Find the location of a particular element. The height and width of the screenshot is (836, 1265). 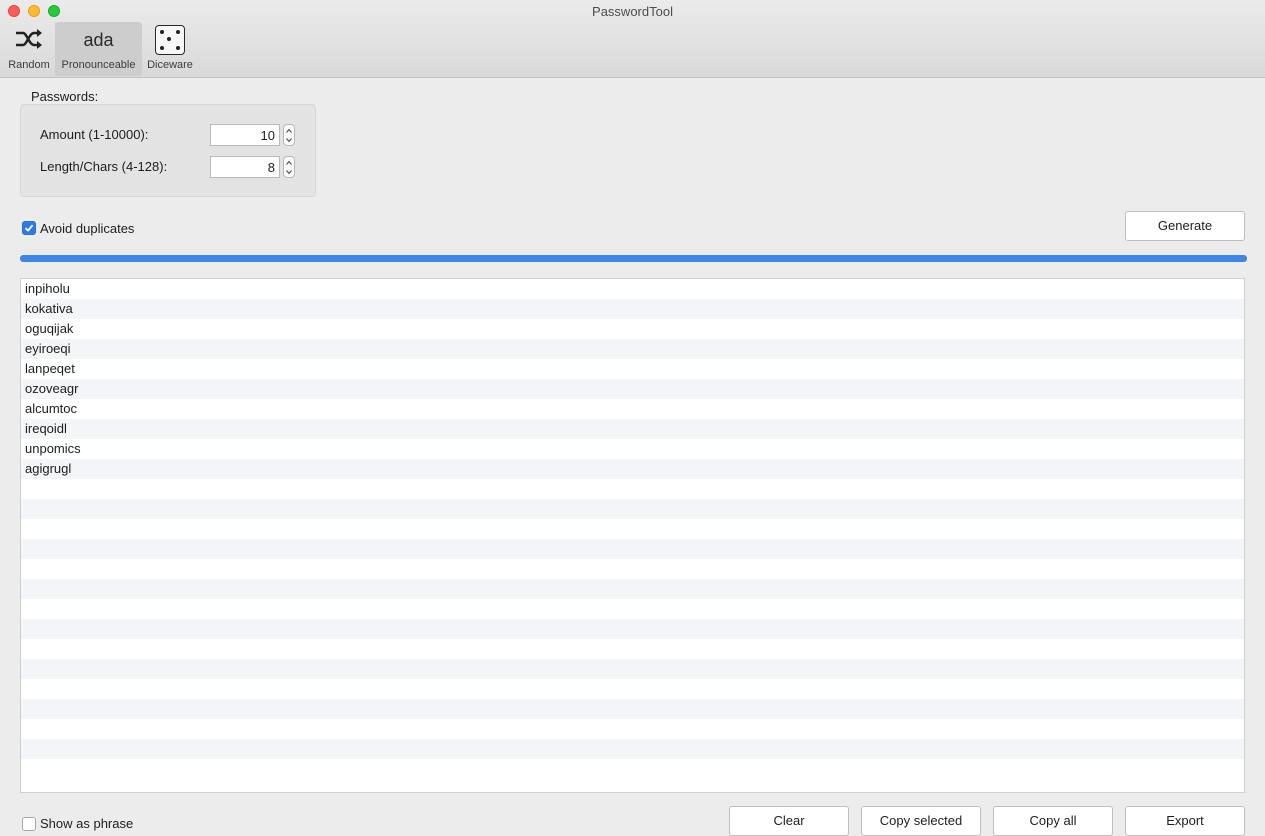

progress-fill is located at coordinates (633, 258).